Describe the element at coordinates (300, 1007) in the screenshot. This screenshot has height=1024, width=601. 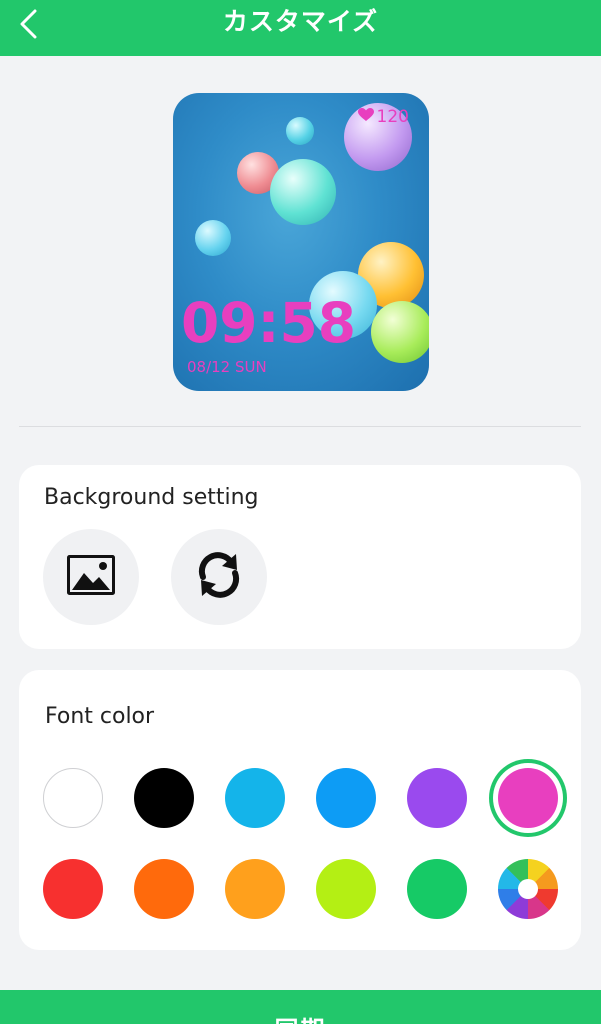
I see `sync-button: 同期` at that location.